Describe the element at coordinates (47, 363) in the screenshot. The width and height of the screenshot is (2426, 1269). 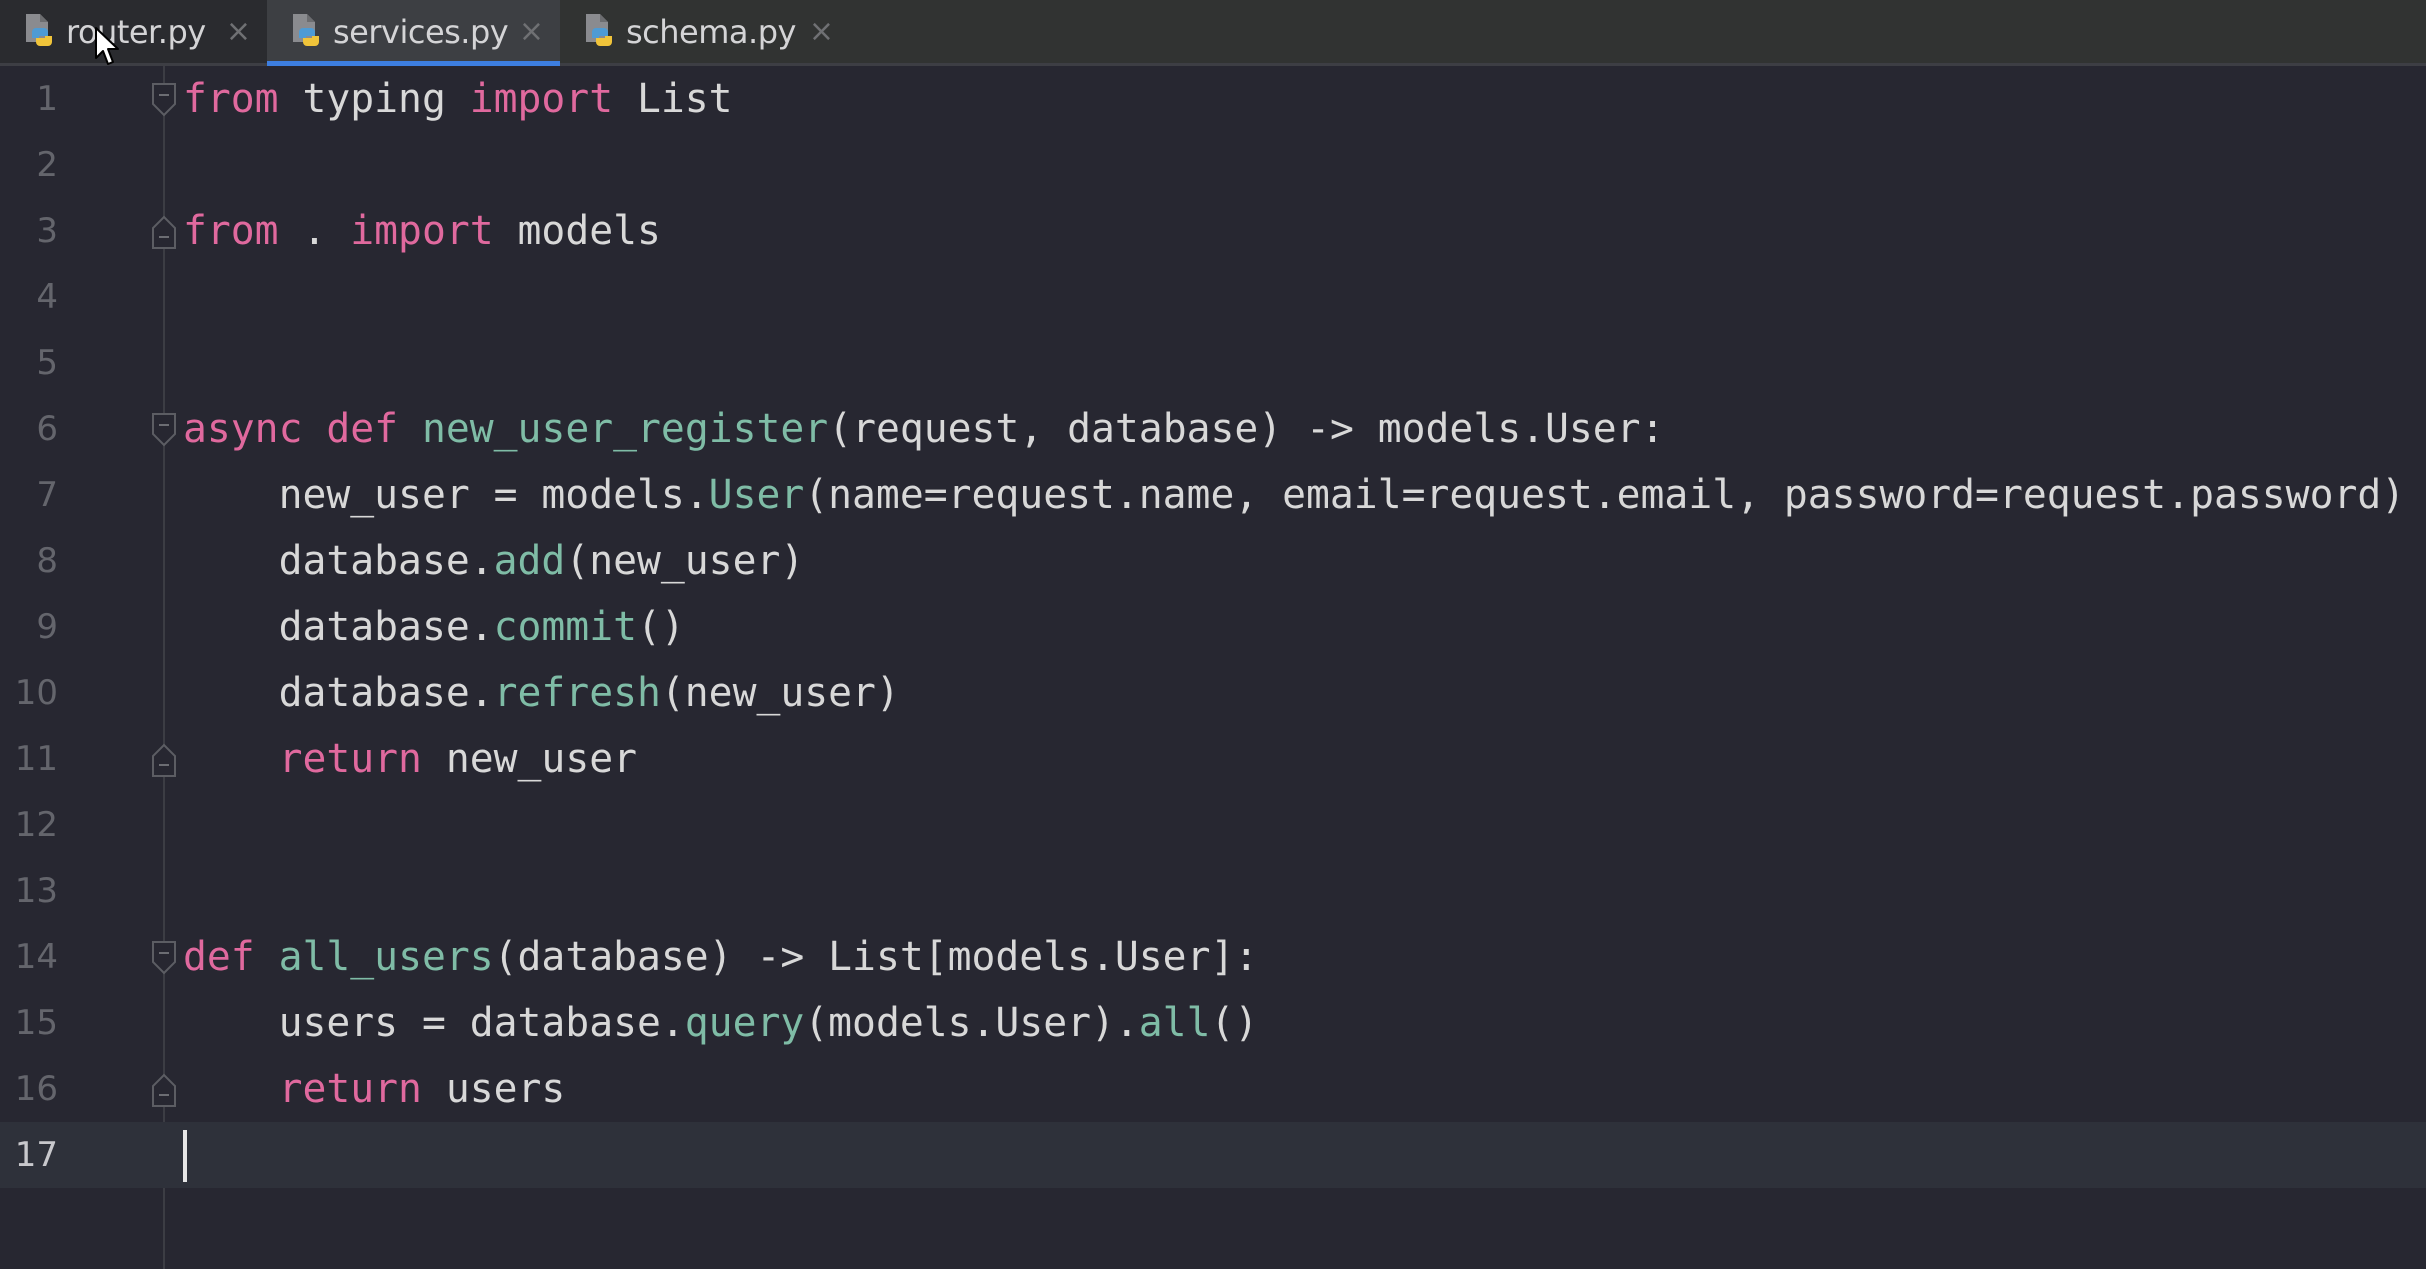
I see `line-number: 5` at that location.